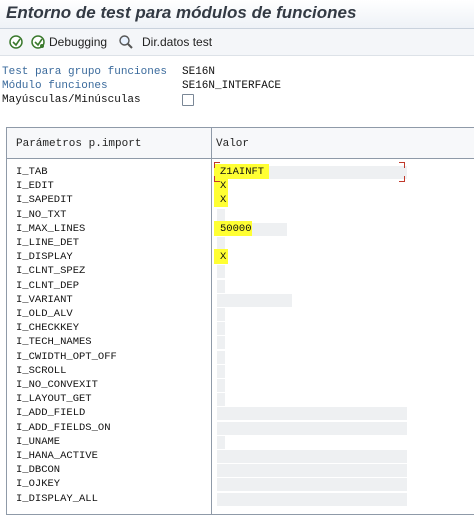 This screenshot has width=474, height=517. Describe the element at coordinates (237, 42) in the screenshot. I see `toolbar: Debugging Dir.datos test` at that location.